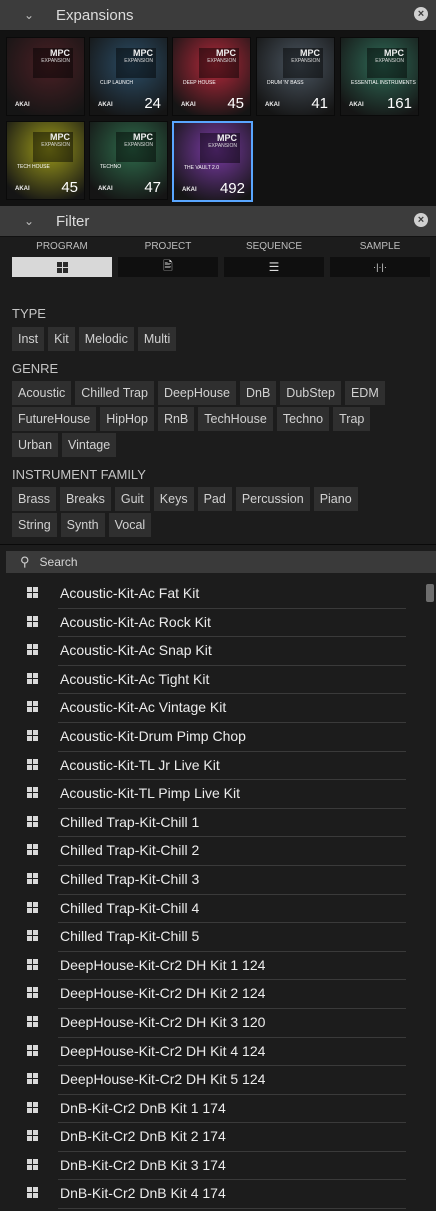 This screenshot has height=1211, width=436. I want to click on expansion-tile: MPC EXPANSION THE VAULT 2.0 AKAI 492, so click(212, 161).